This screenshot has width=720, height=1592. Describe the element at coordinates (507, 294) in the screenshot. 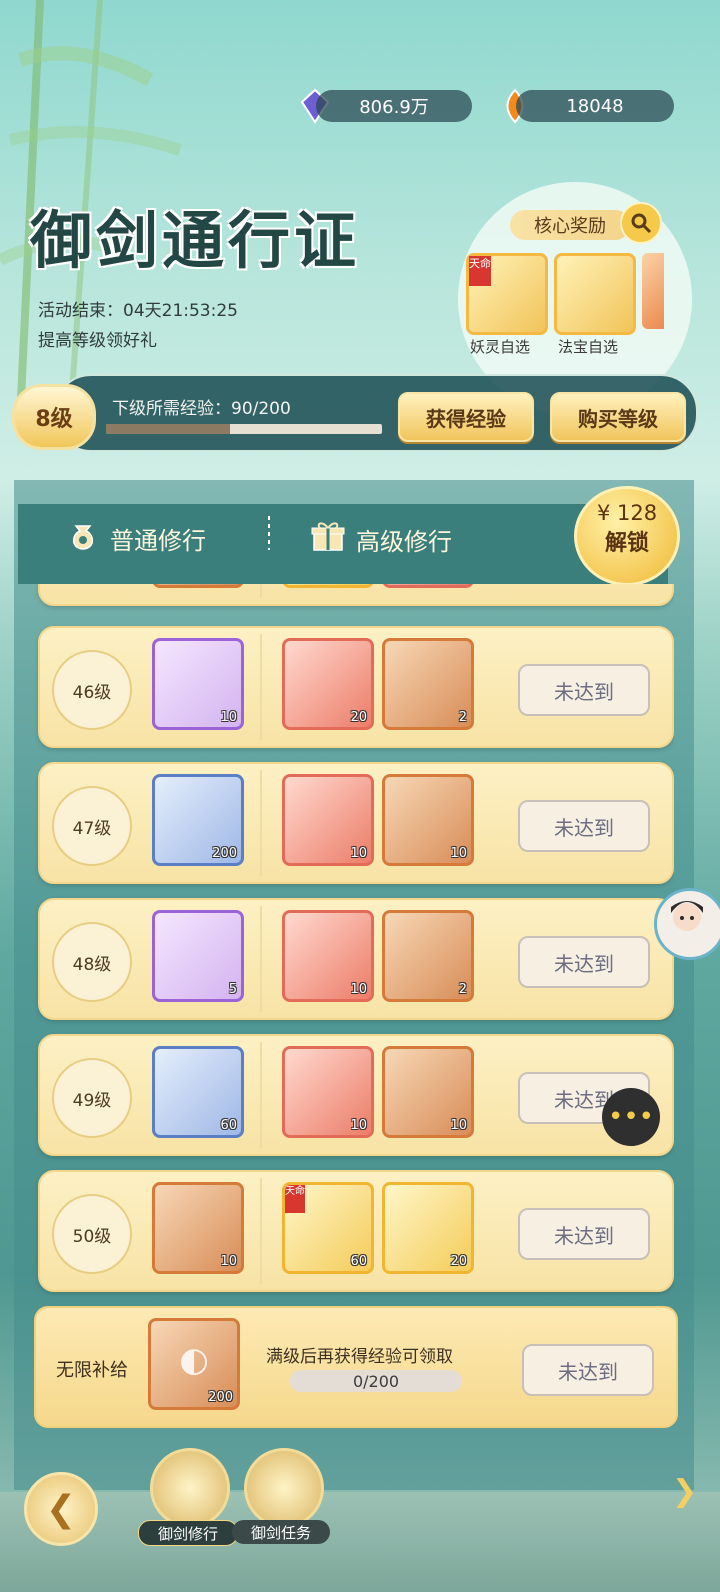

I see `core-reward-fox-spirit: 天命` at that location.